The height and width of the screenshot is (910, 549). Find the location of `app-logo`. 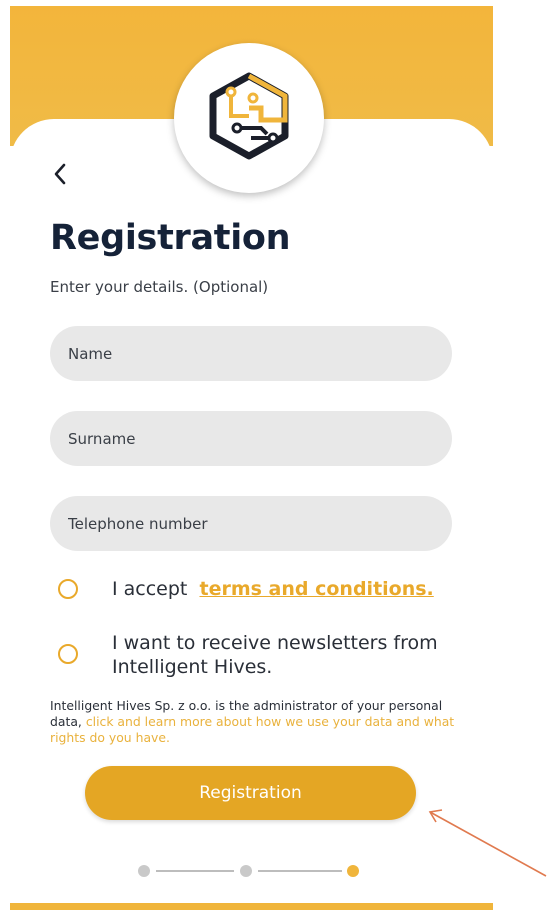

app-logo is located at coordinates (249, 118).